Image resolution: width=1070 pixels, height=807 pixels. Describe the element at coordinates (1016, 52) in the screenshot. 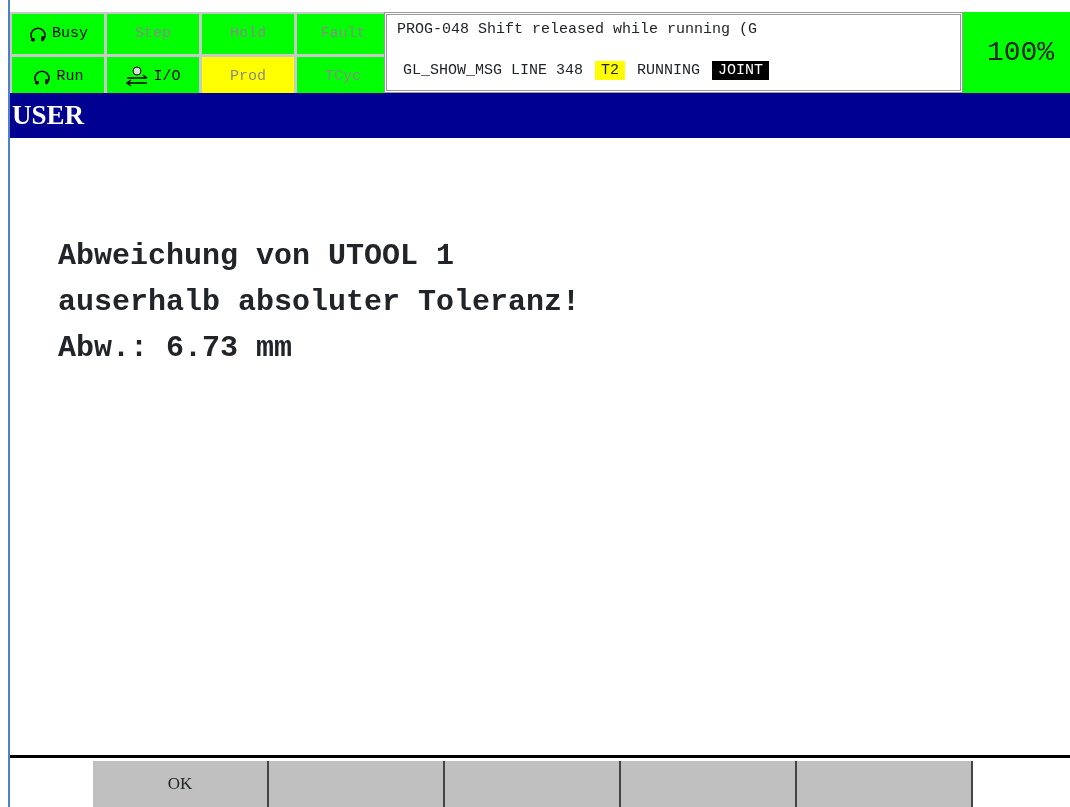

I see `override-indicator: 100%` at that location.